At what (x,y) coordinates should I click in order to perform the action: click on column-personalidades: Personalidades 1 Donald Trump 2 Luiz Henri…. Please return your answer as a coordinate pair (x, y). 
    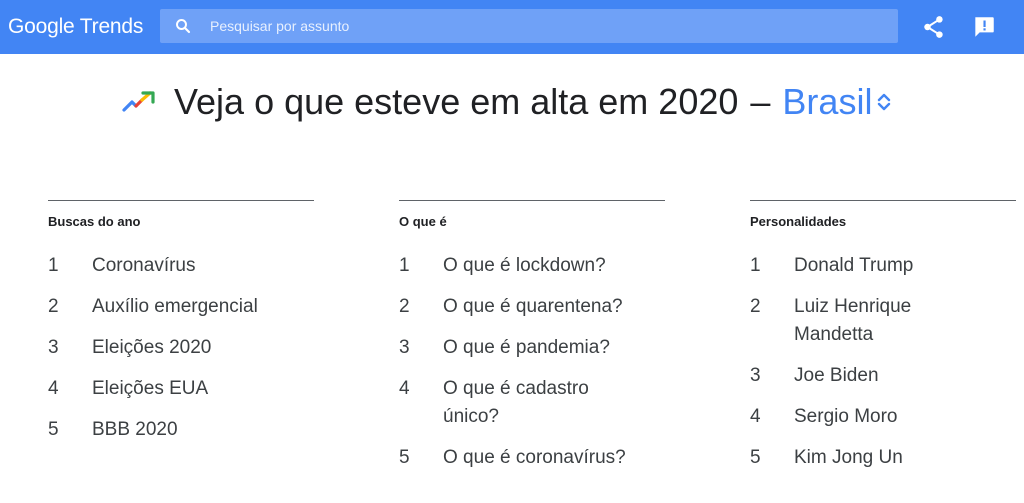
    Looking at the image, I should click on (883, 342).